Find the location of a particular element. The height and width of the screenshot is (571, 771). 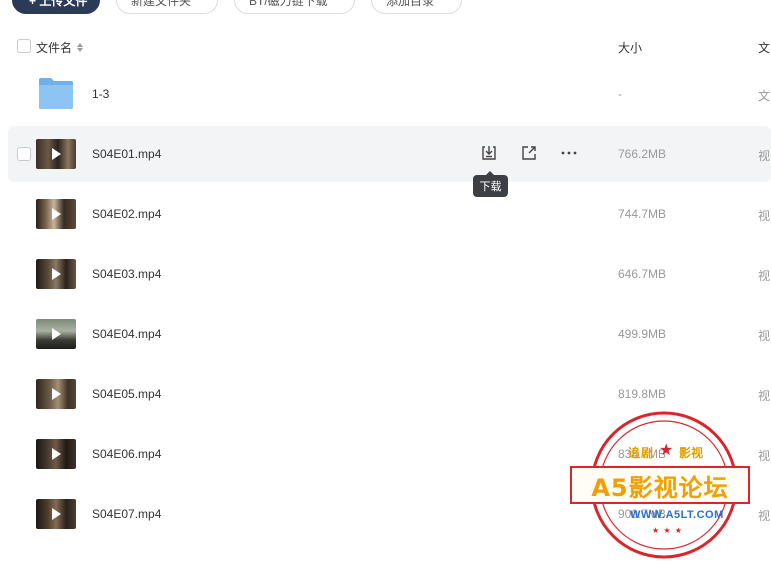

download-icon is located at coordinates (489, 153).